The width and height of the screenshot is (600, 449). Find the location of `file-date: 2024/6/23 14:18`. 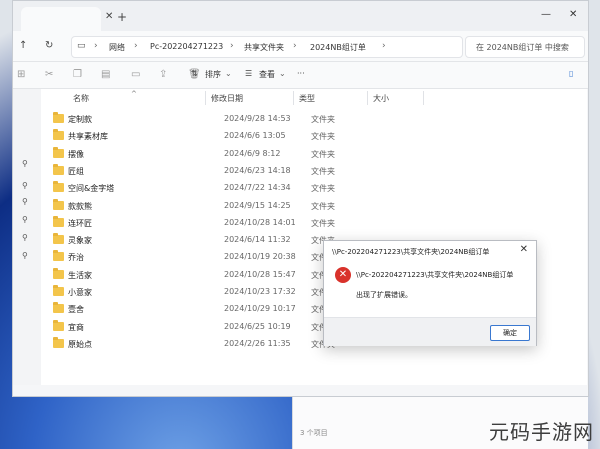

file-date: 2024/6/23 14:18 is located at coordinates (257, 170).